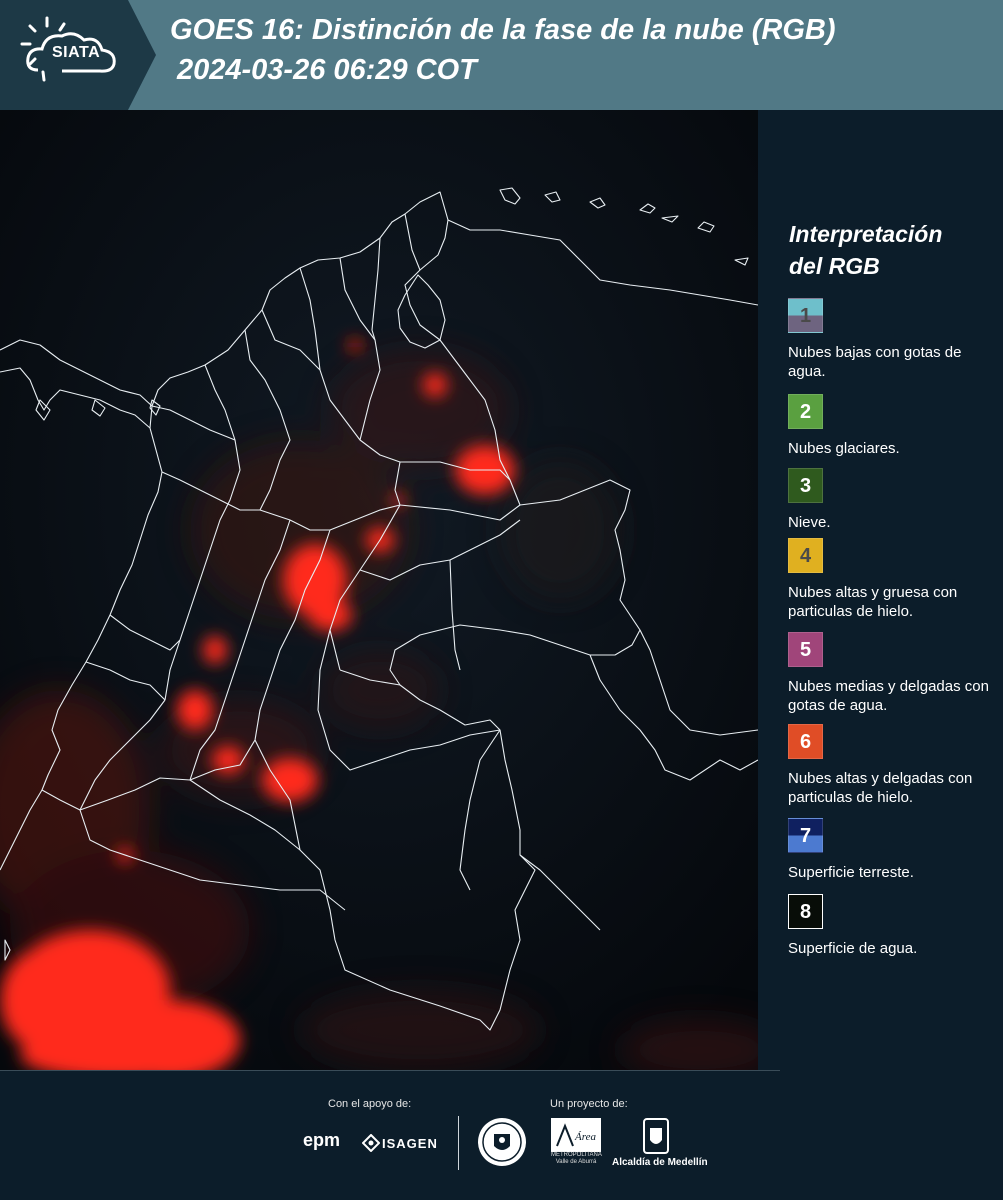  I want to click on legend-number-3: 3, so click(805, 486).